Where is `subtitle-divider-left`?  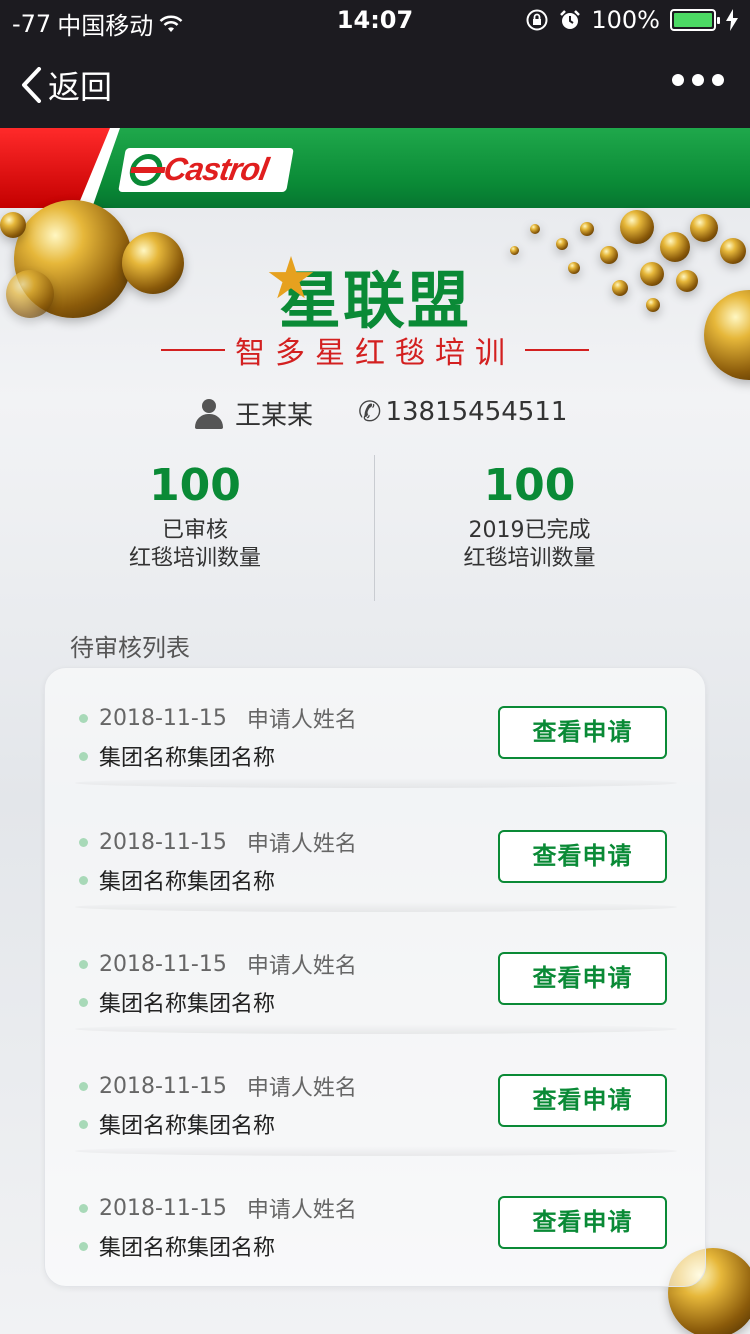 subtitle-divider-left is located at coordinates (193, 350).